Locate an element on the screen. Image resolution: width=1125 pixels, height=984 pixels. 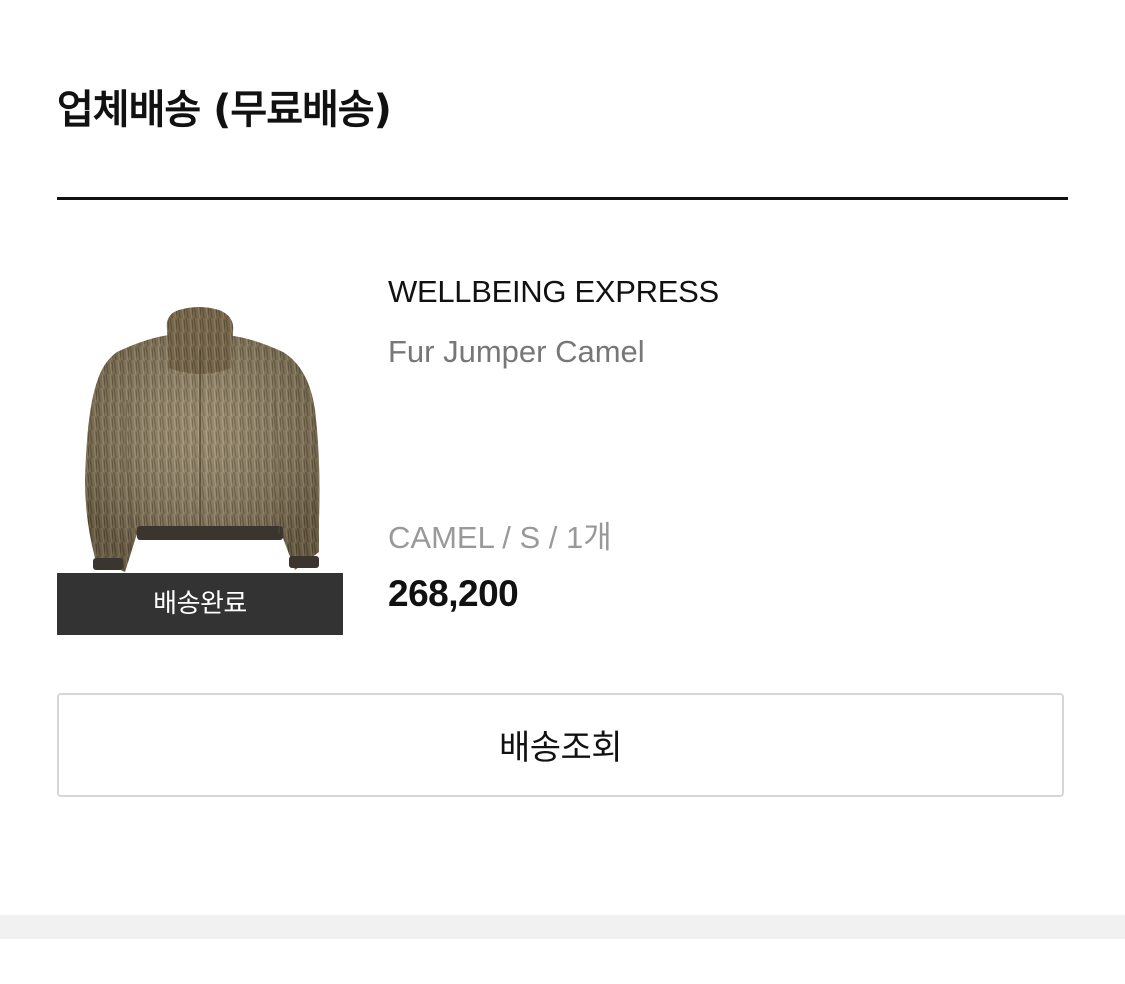
brand-name: WELLBEING EXPRESS is located at coordinates (553, 292).